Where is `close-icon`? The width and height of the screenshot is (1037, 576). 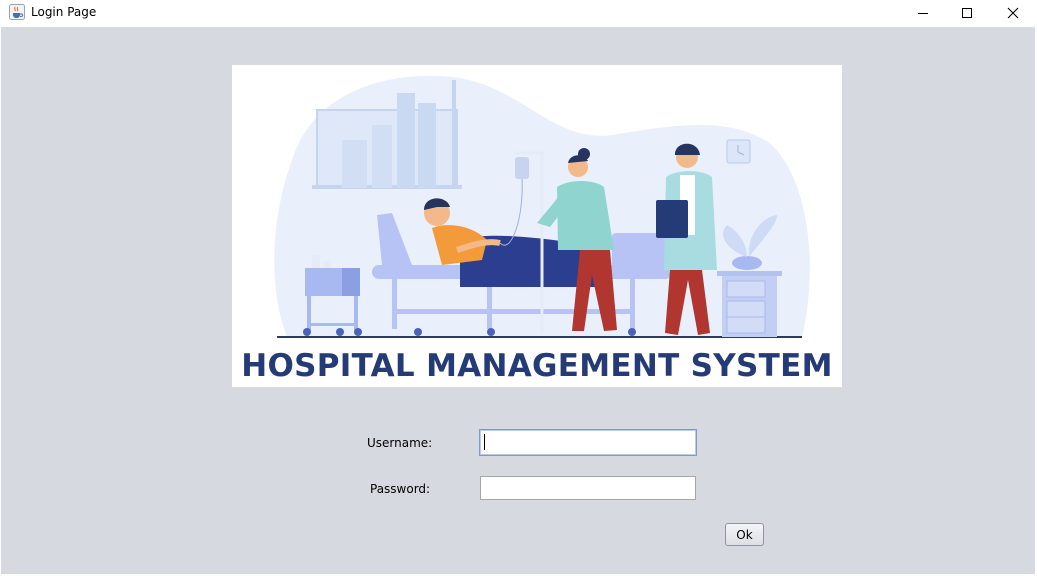
close-icon is located at coordinates (1013, 13).